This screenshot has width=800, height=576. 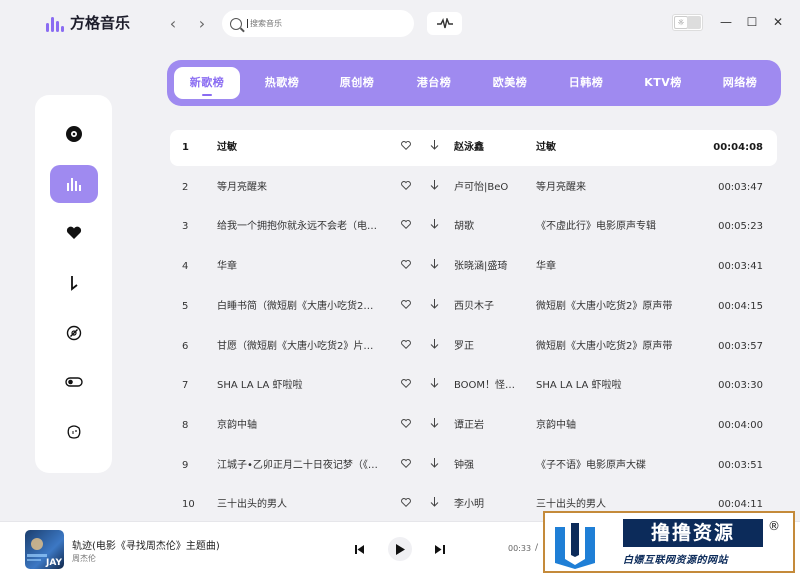 What do you see at coordinates (185, 465) in the screenshot?
I see `song-index: 9` at bounding box center [185, 465].